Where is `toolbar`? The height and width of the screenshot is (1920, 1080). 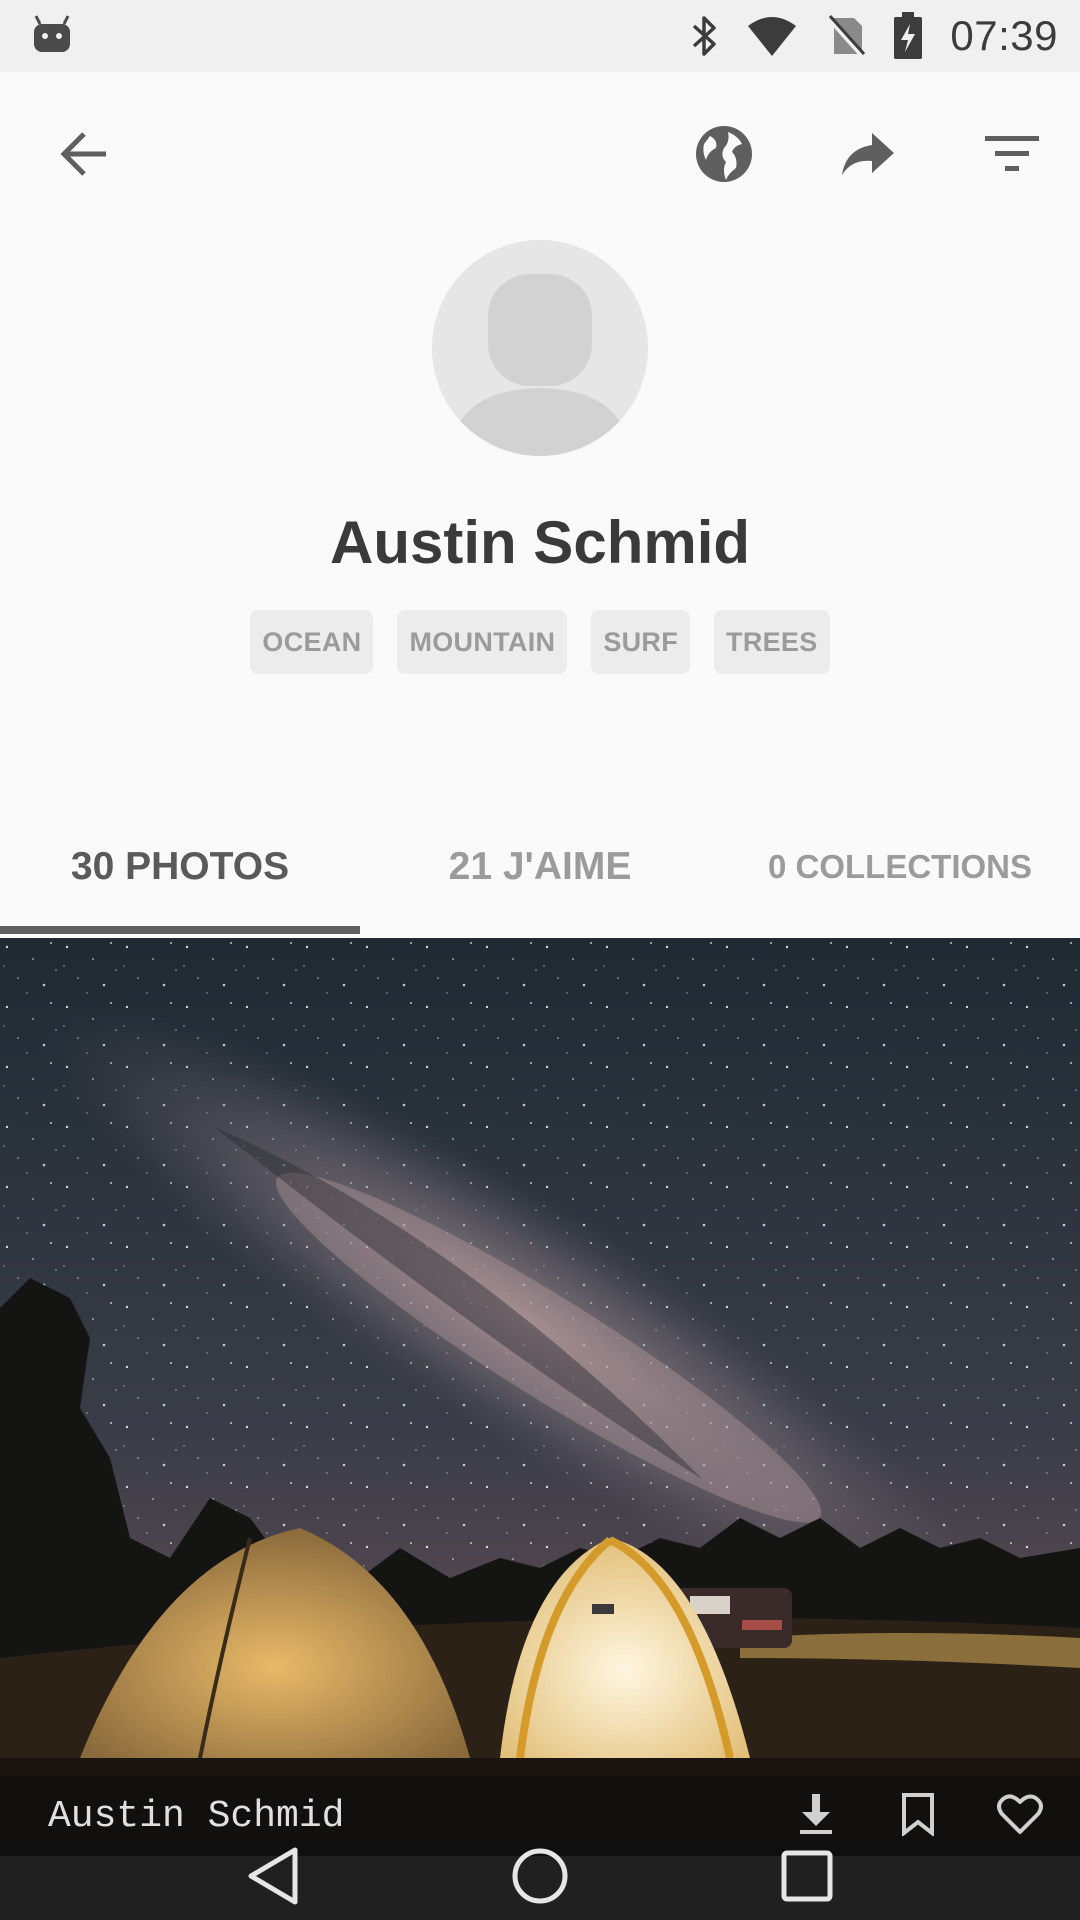 toolbar is located at coordinates (540, 156).